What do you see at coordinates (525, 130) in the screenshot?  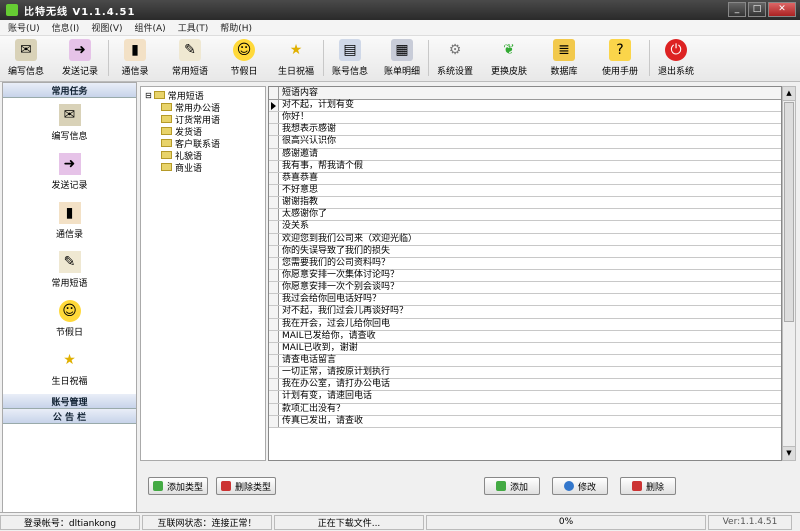 I see `table-row: 我想表示感谢` at bounding box center [525, 130].